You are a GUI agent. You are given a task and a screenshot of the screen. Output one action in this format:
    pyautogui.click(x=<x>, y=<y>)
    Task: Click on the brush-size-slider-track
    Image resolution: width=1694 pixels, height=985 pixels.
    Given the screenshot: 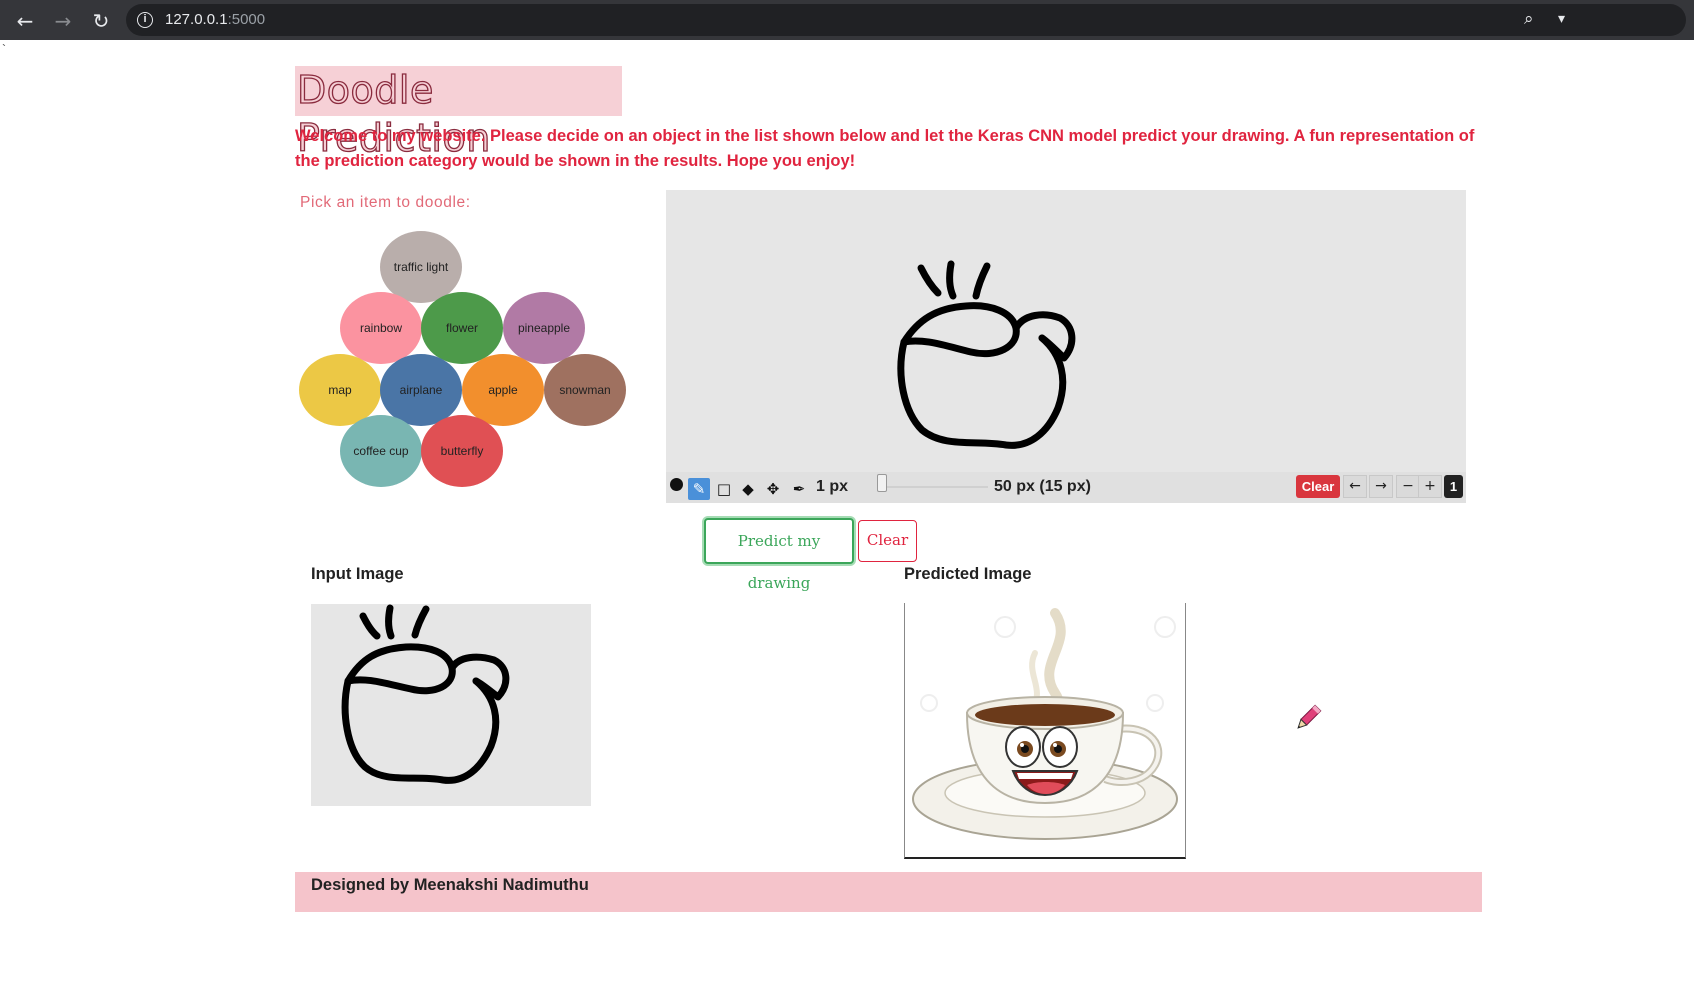 What is the action you would take?
    pyautogui.click(x=933, y=487)
    